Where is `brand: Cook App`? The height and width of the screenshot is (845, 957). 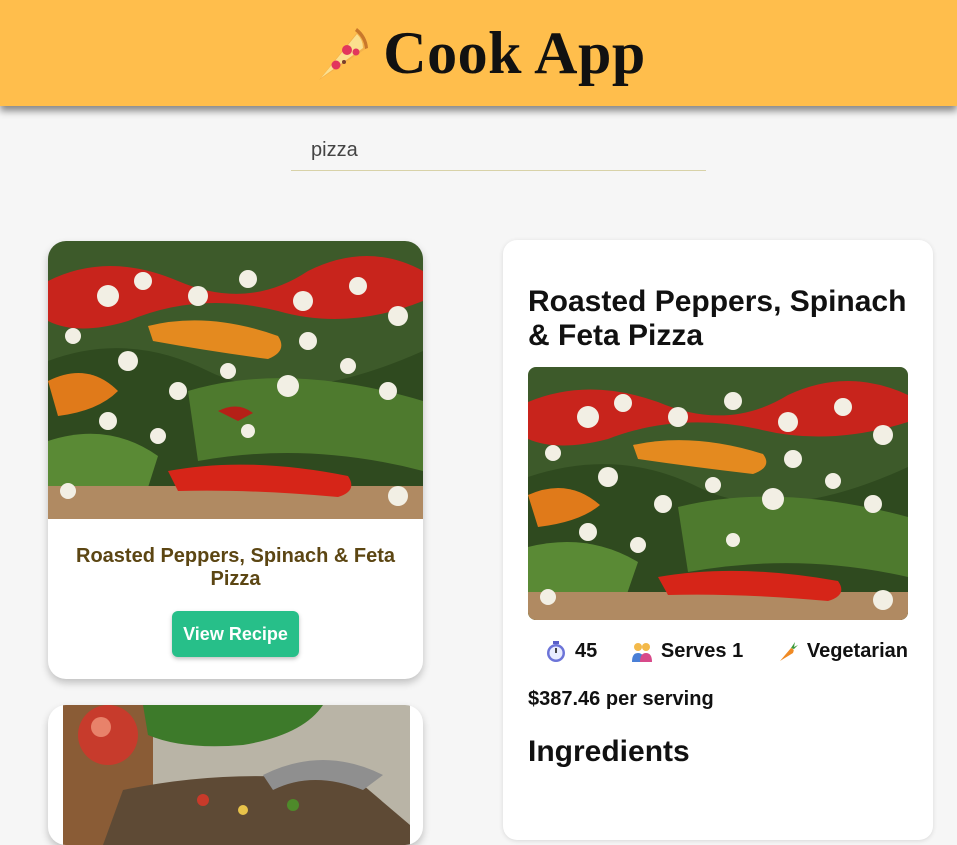
brand: Cook App is located at coordinates (478, 53).